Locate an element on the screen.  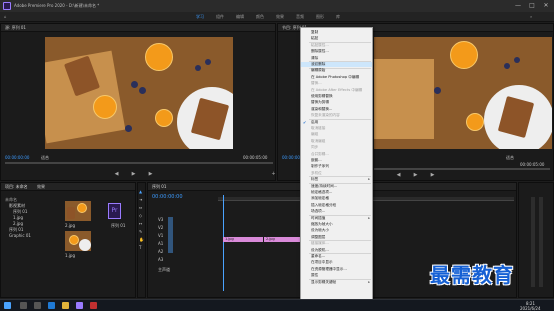
context-menu-item: 清除 is located at coordinates (336, 58).